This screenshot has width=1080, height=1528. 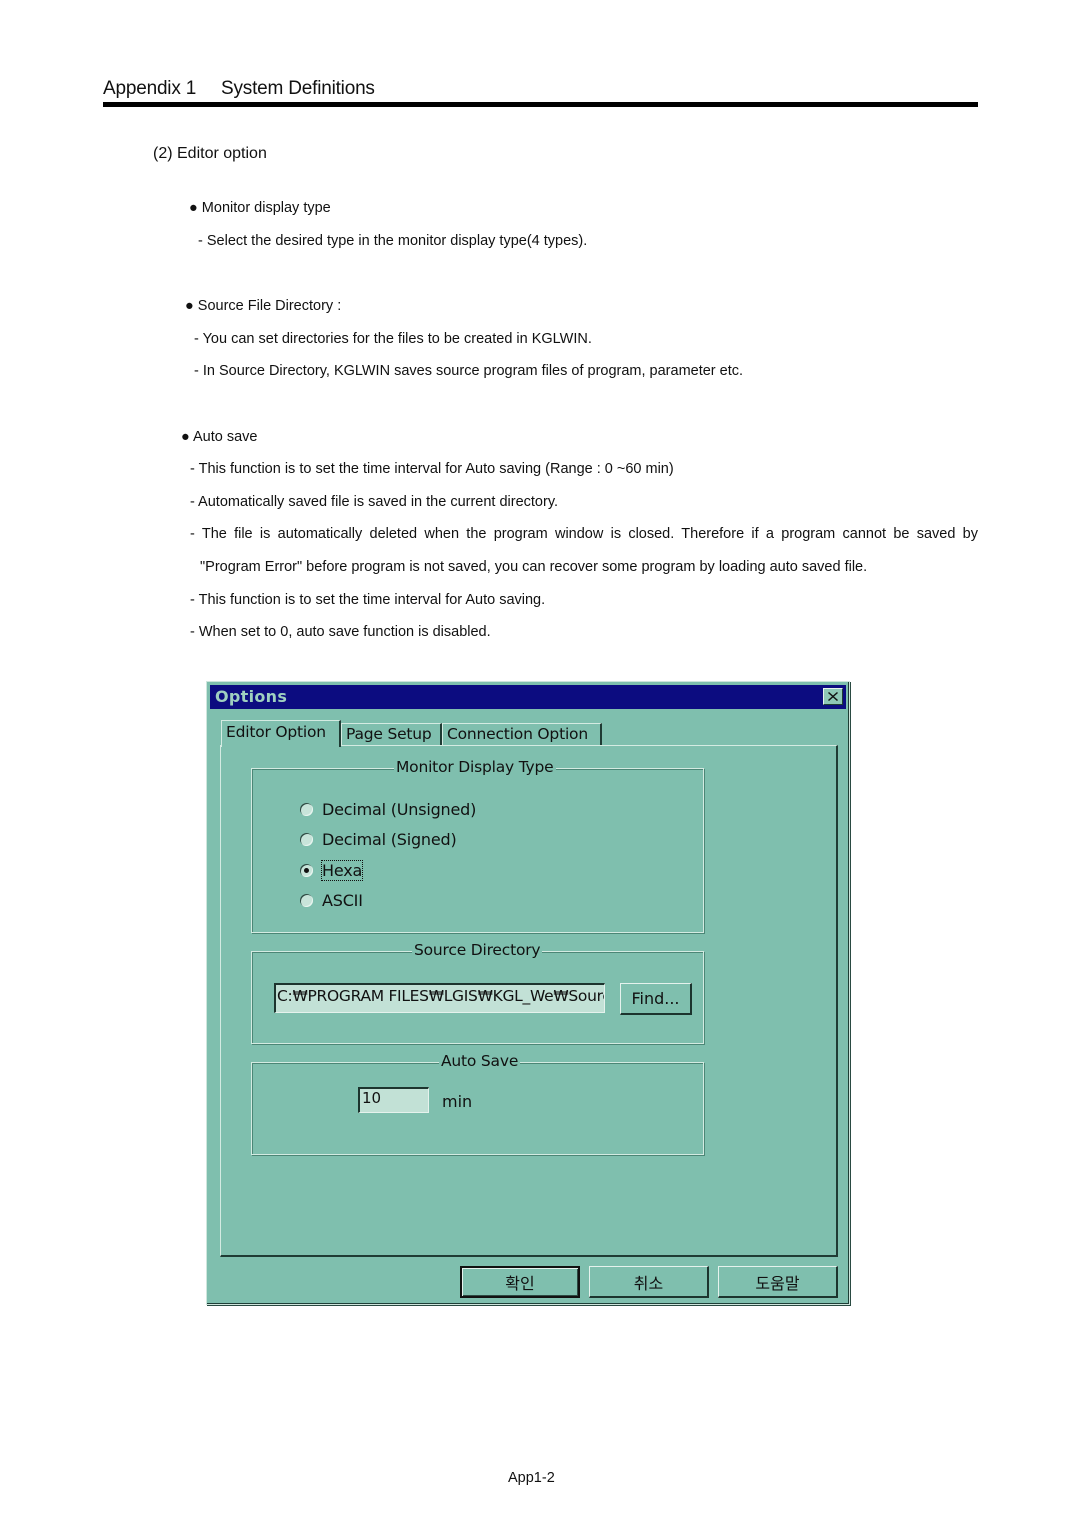 What do you see at coordinates (251, 696) in the screenshot?
I see `dialog-title: Options` at bounding box center [251, 696].